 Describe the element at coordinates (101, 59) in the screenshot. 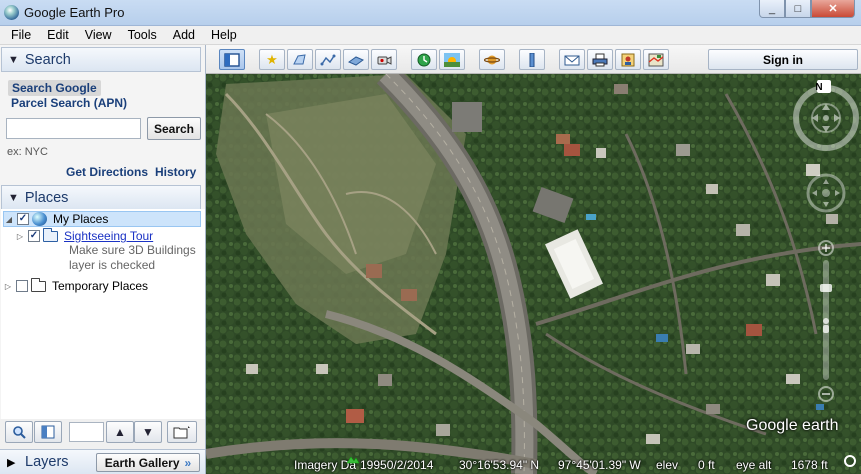

I see `search-panel-header: ▼ Search` at that location.